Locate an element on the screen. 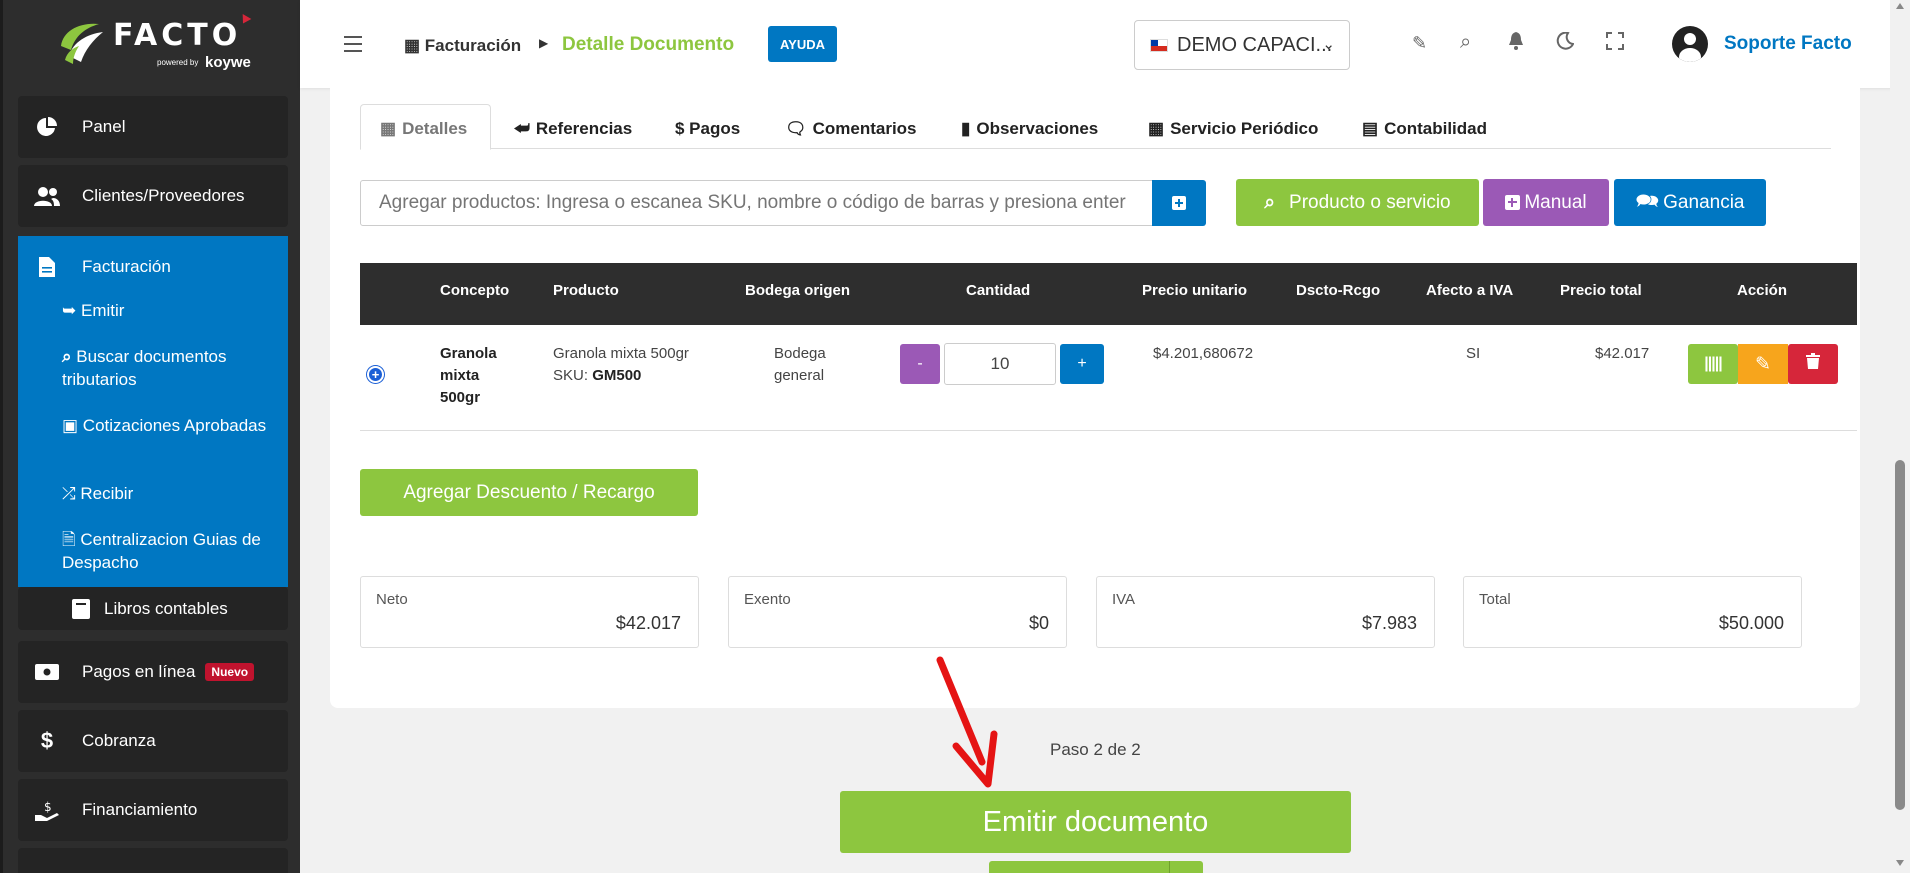  step-indicator: Paso 2 de 2 is located at coordinates (1095, 749).